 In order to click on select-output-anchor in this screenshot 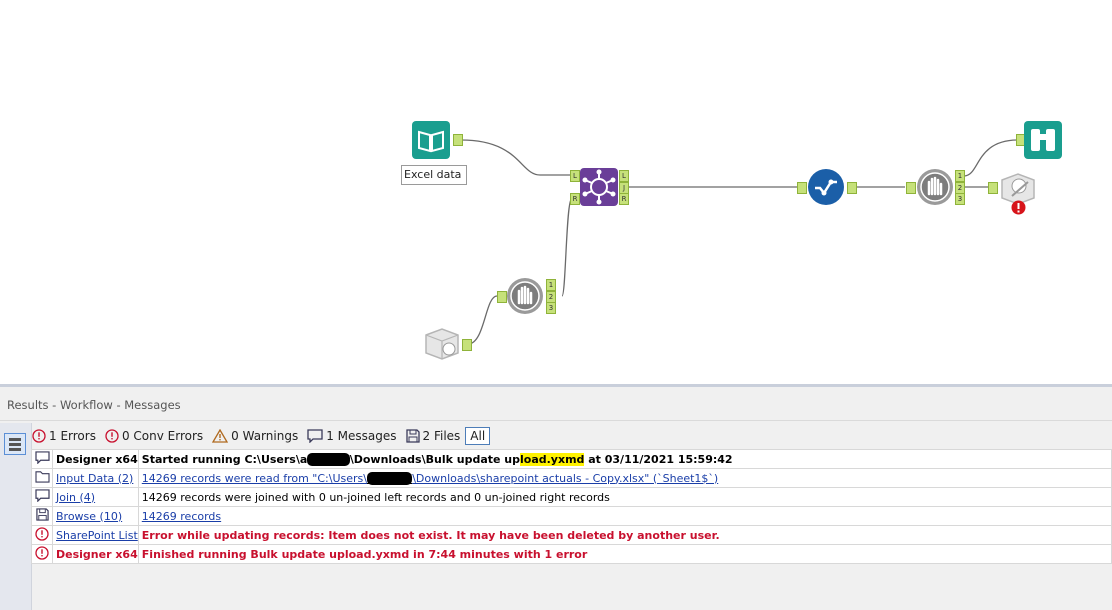, I will do `click(852, 188)`.